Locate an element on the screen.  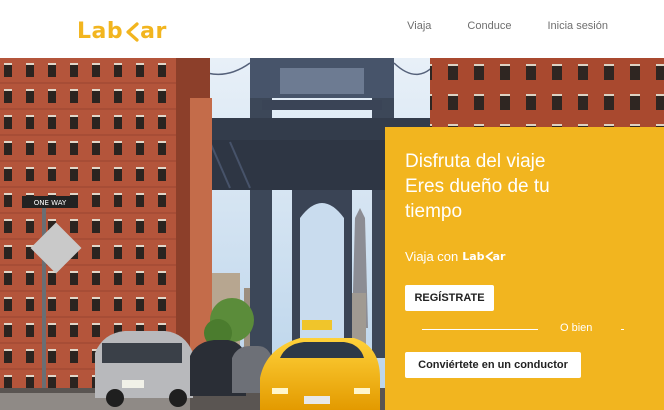
brand-text-right: ar is located at coordinates (499, 256).